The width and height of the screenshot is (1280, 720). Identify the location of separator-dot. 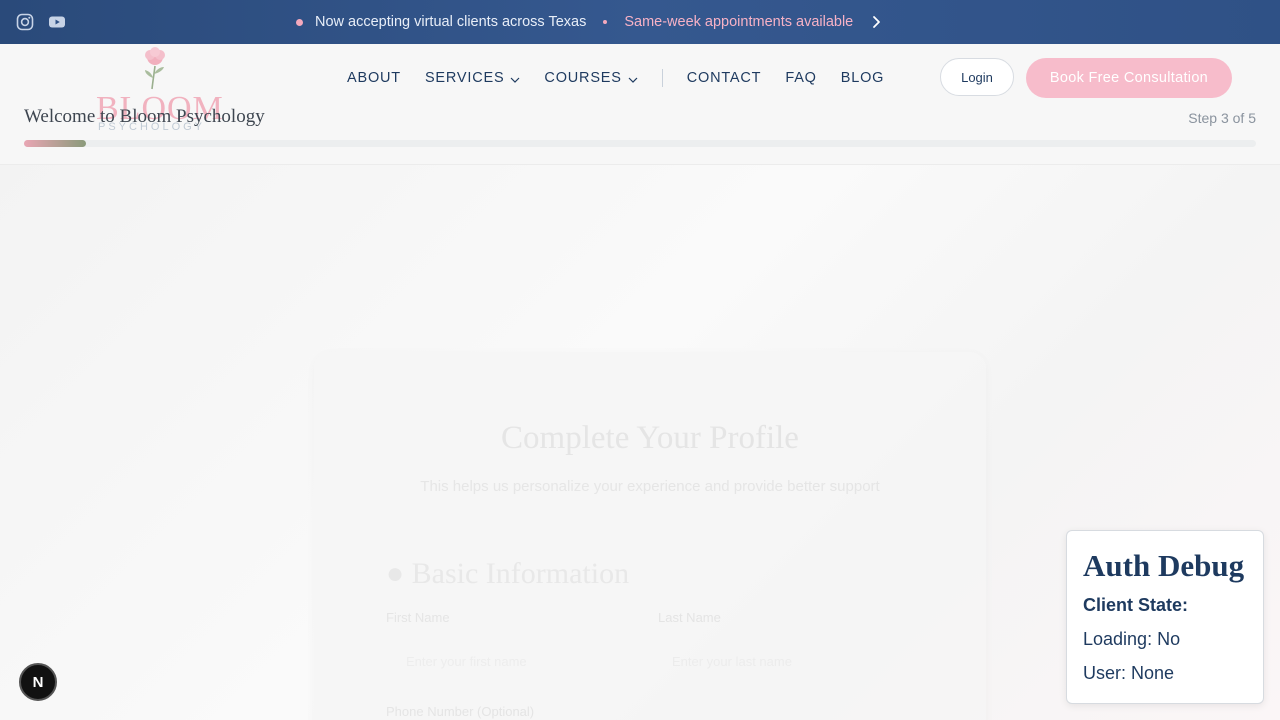
(605, 22).